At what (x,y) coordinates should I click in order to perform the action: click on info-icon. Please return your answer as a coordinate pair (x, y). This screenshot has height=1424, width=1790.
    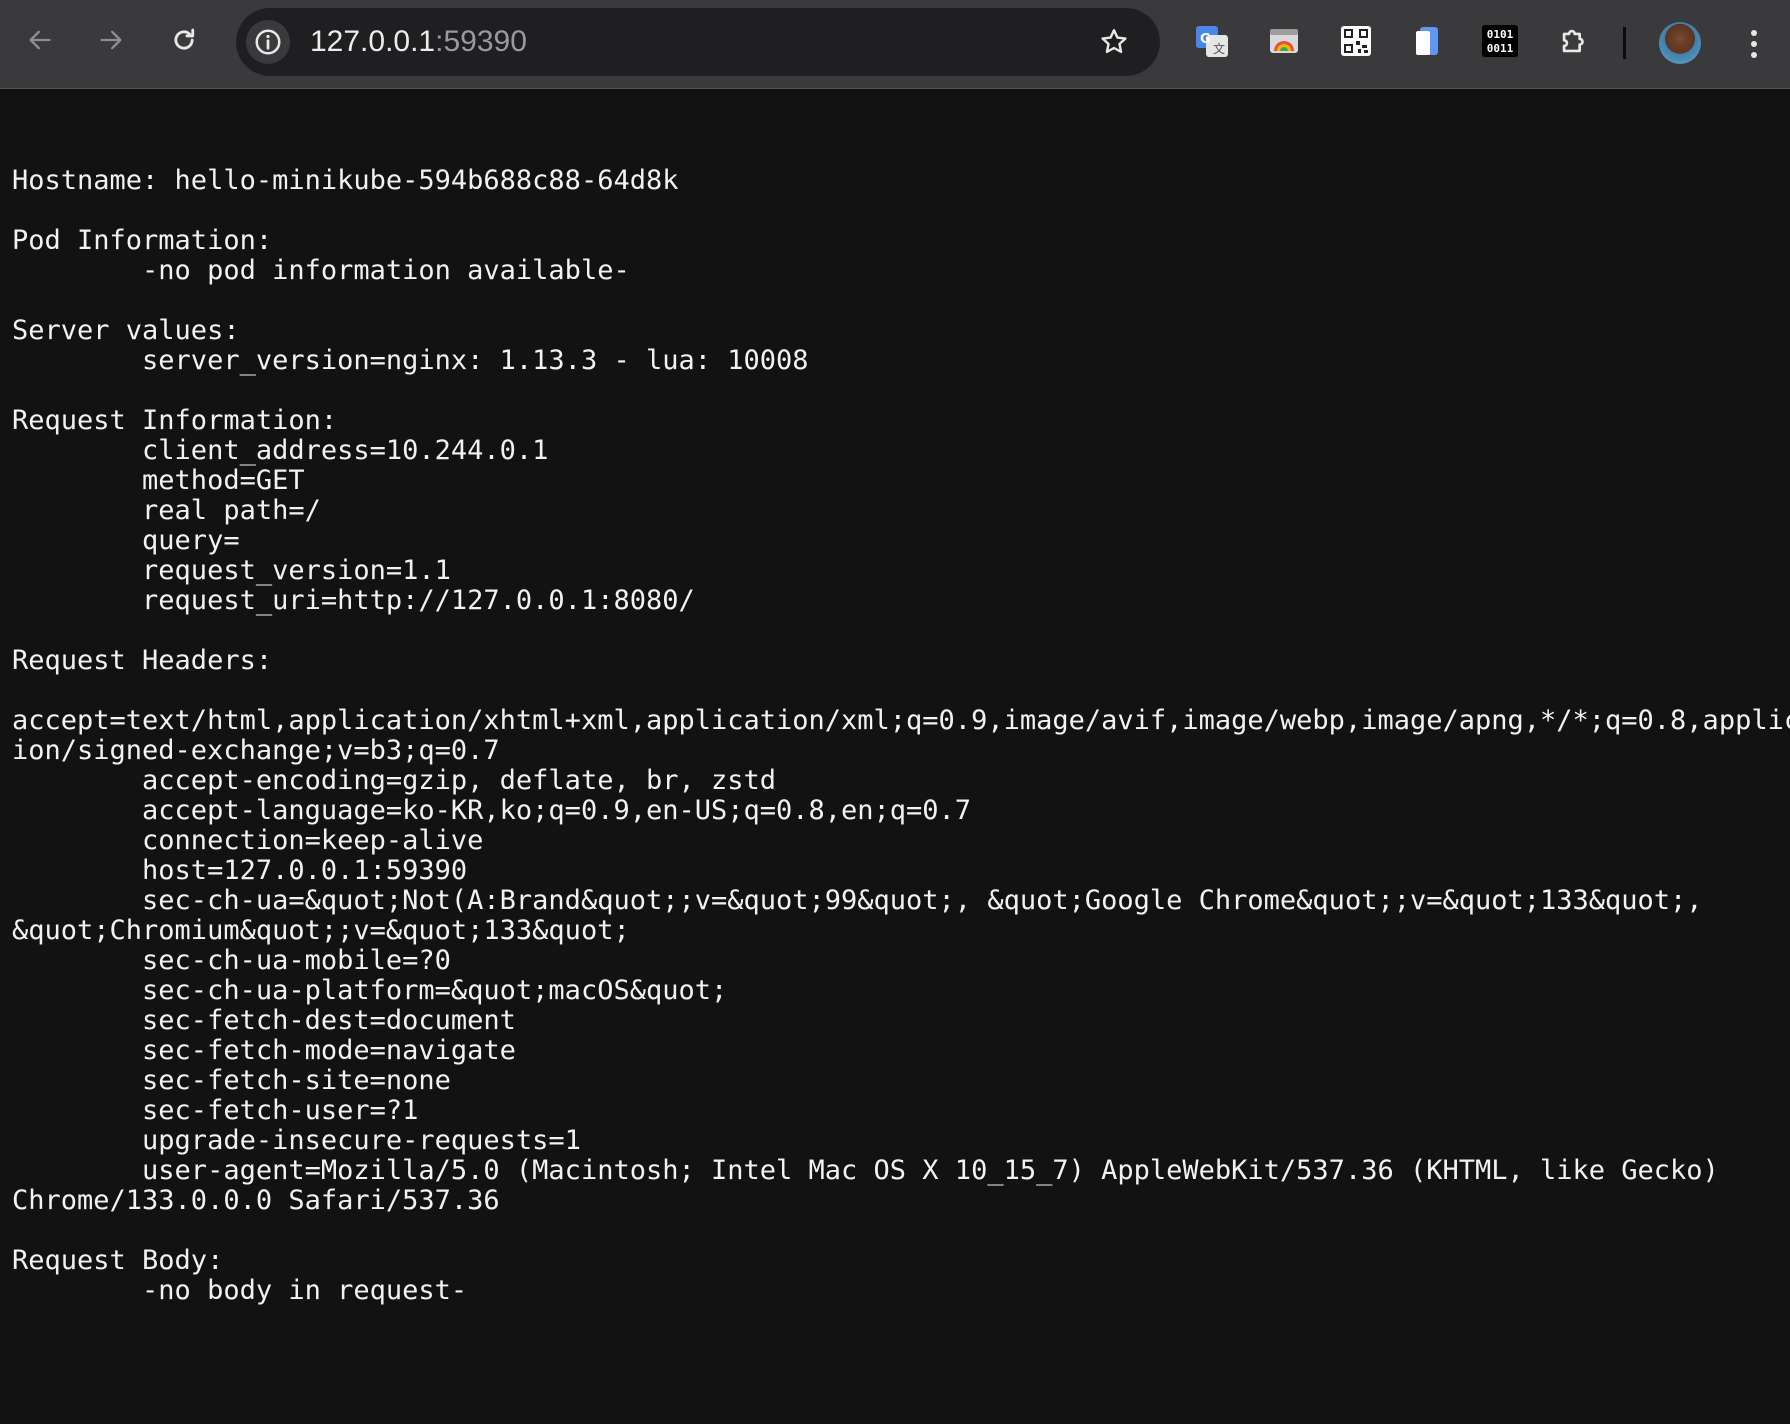
    Looking at the image, I should click on (268, 42).